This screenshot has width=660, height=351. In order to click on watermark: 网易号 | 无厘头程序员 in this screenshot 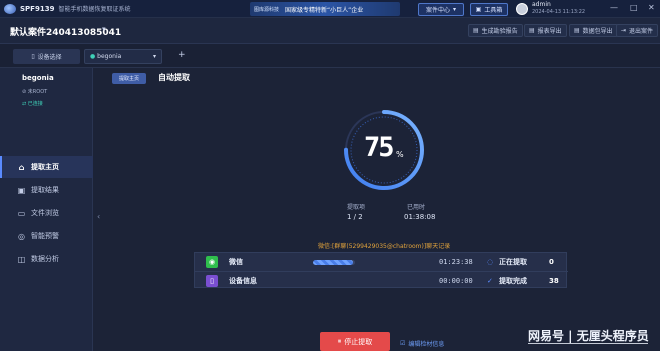, I will do `click(588, 336)`.